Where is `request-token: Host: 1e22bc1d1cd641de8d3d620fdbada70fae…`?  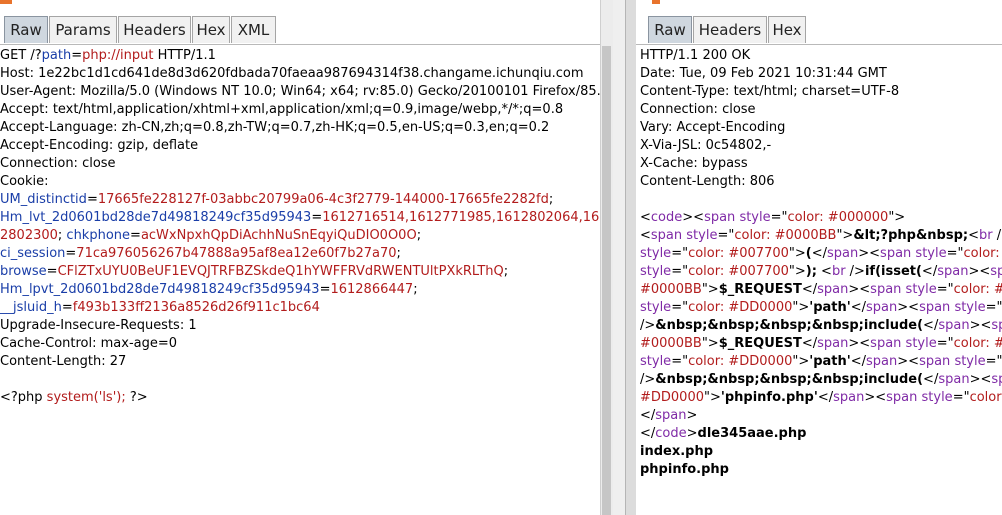
request-token: Host: 1e22bc1d1cd641de8d3d620fdbada70fae… is located at coordinates (292, 73).